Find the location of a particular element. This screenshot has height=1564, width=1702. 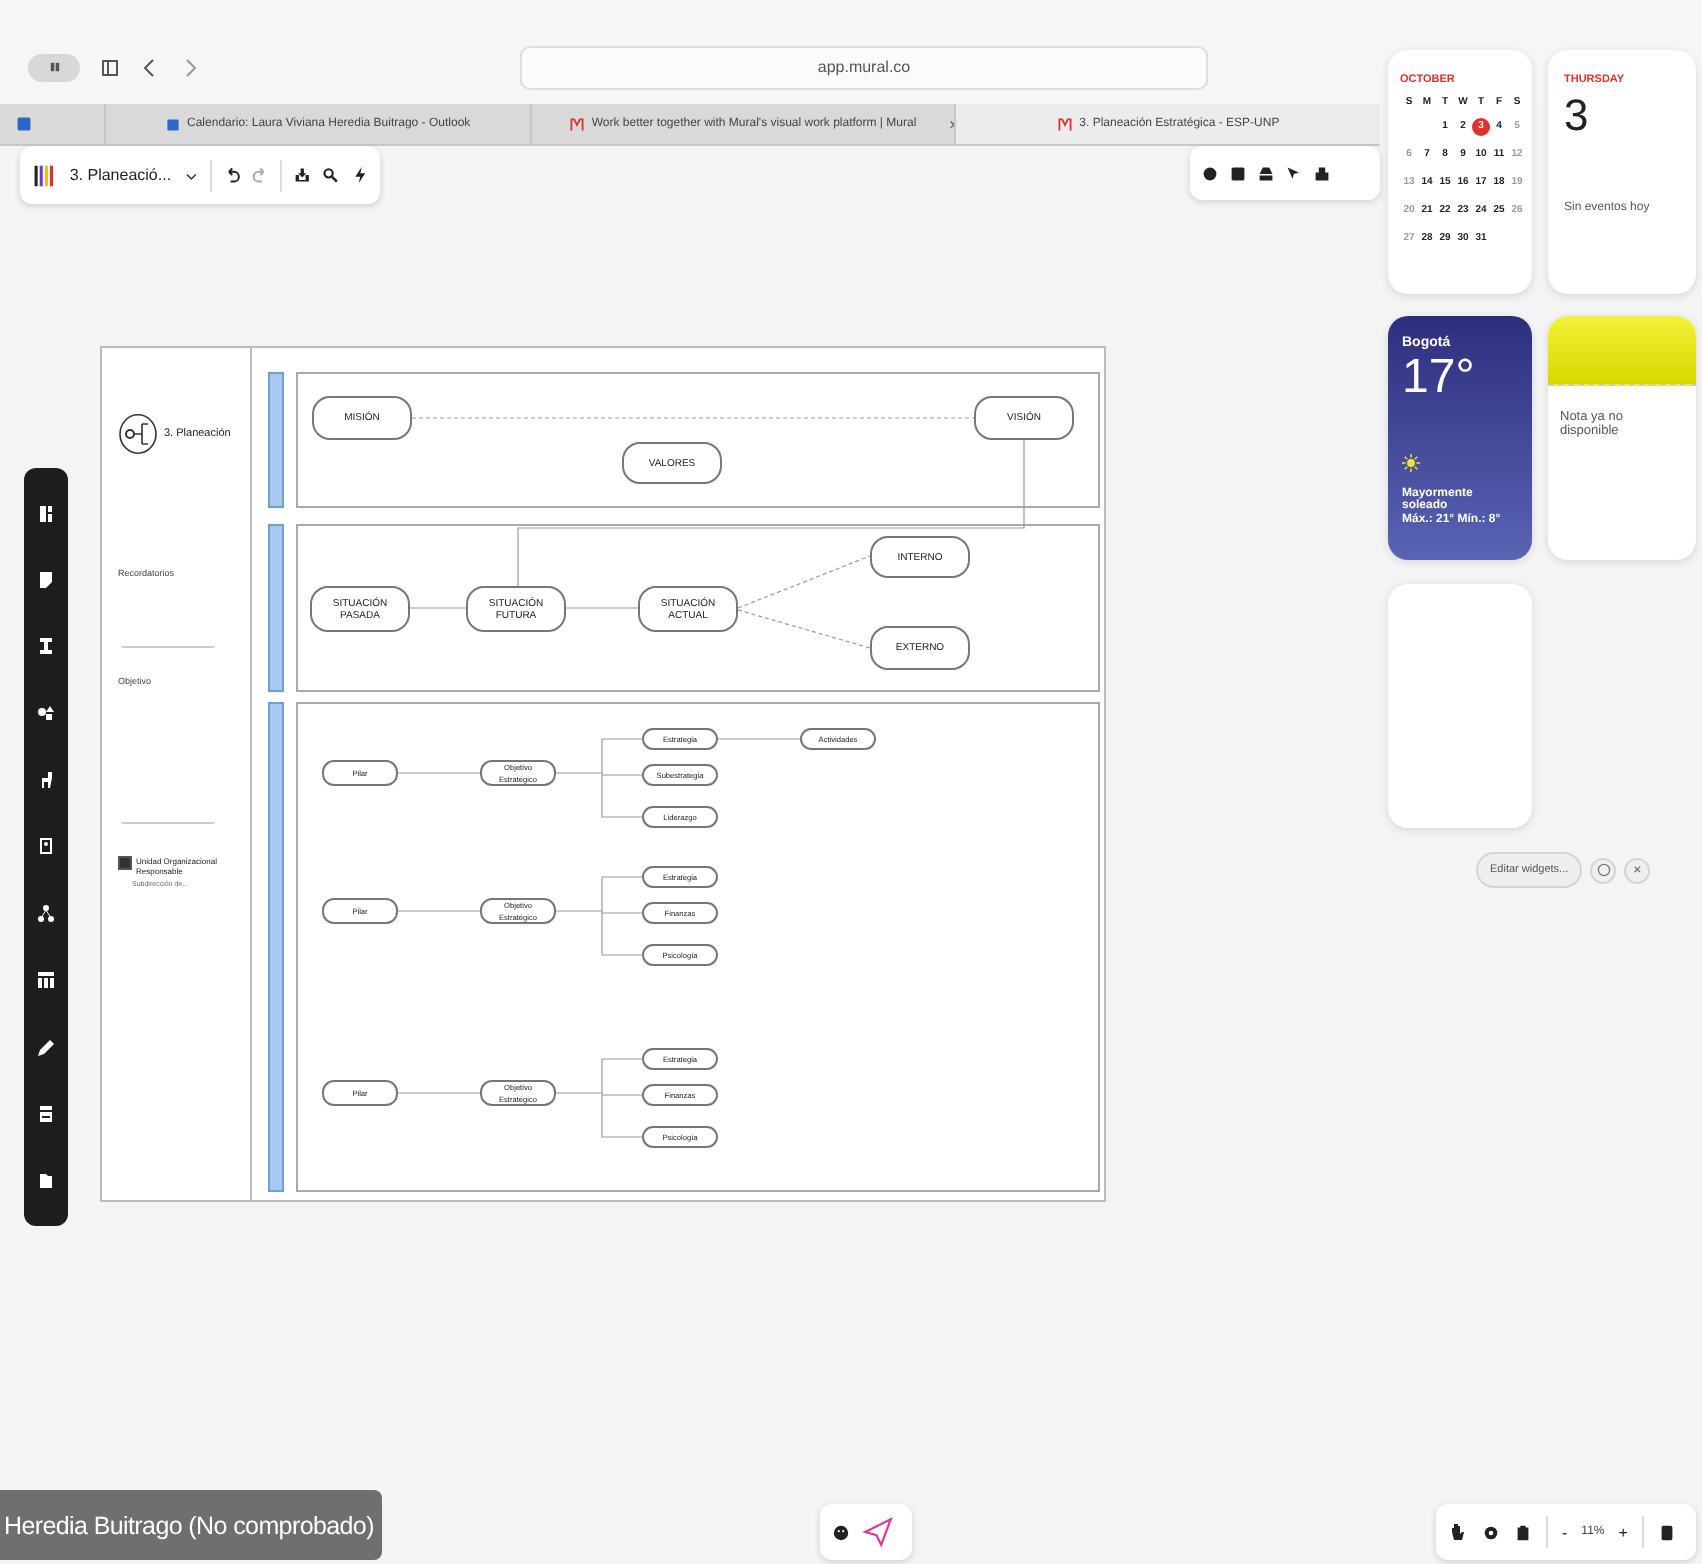

settings-button is located at coordinates (1603, 870).